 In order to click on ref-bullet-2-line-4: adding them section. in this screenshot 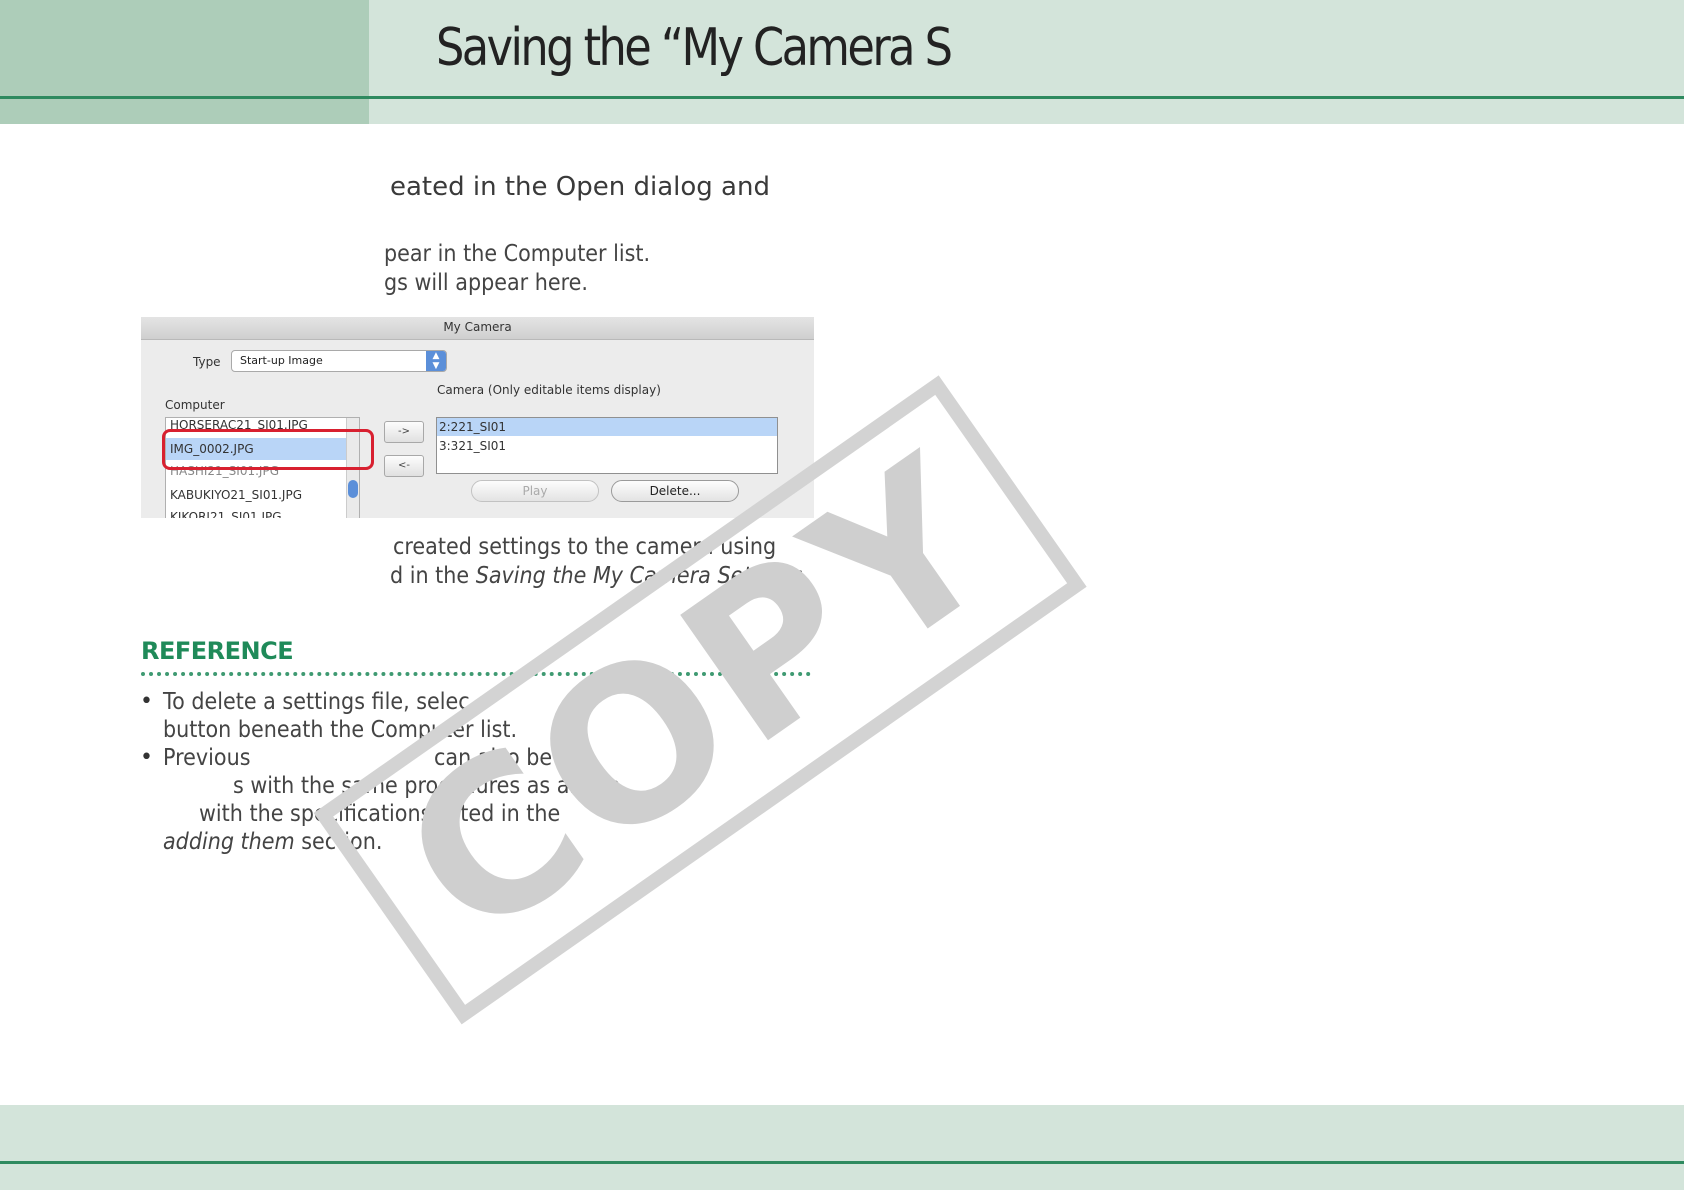, I will do `click(272, 842)`.